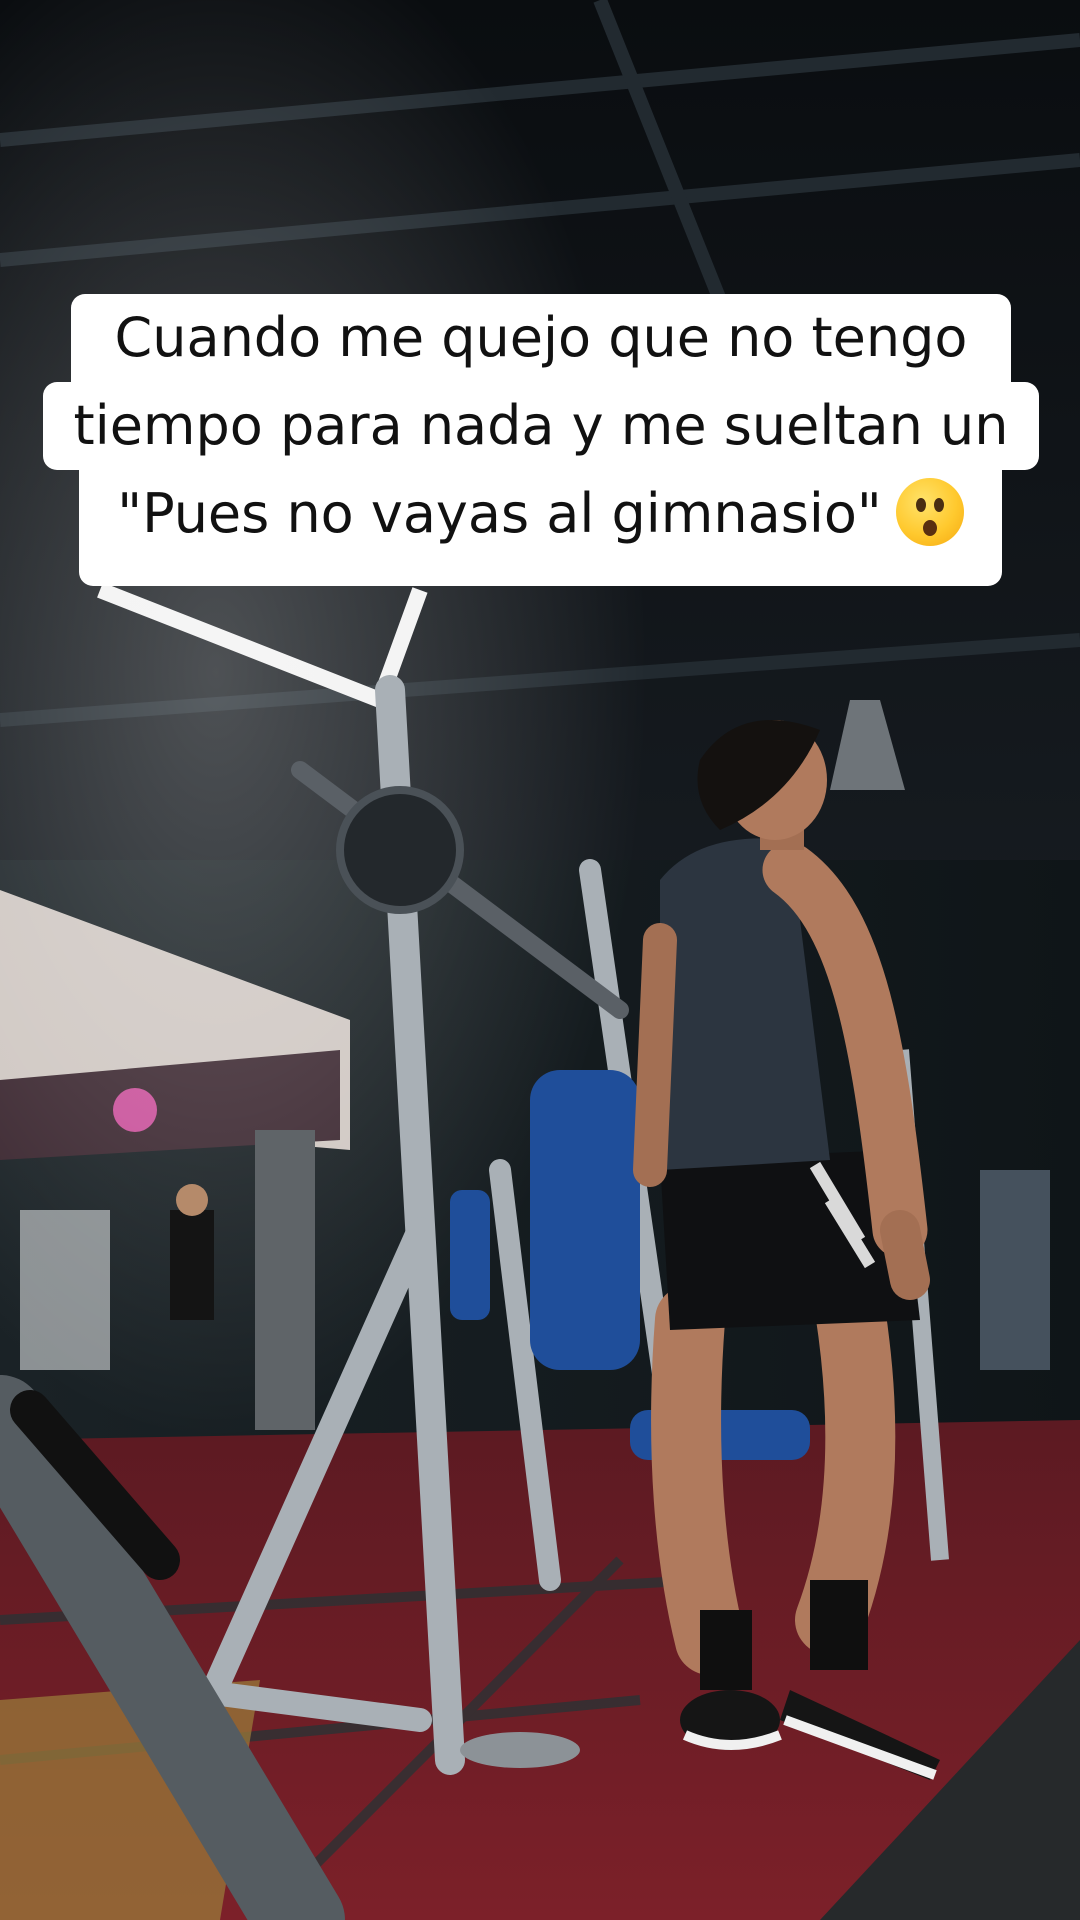  I want to click on weight-bench-back, so click(585, 1220).